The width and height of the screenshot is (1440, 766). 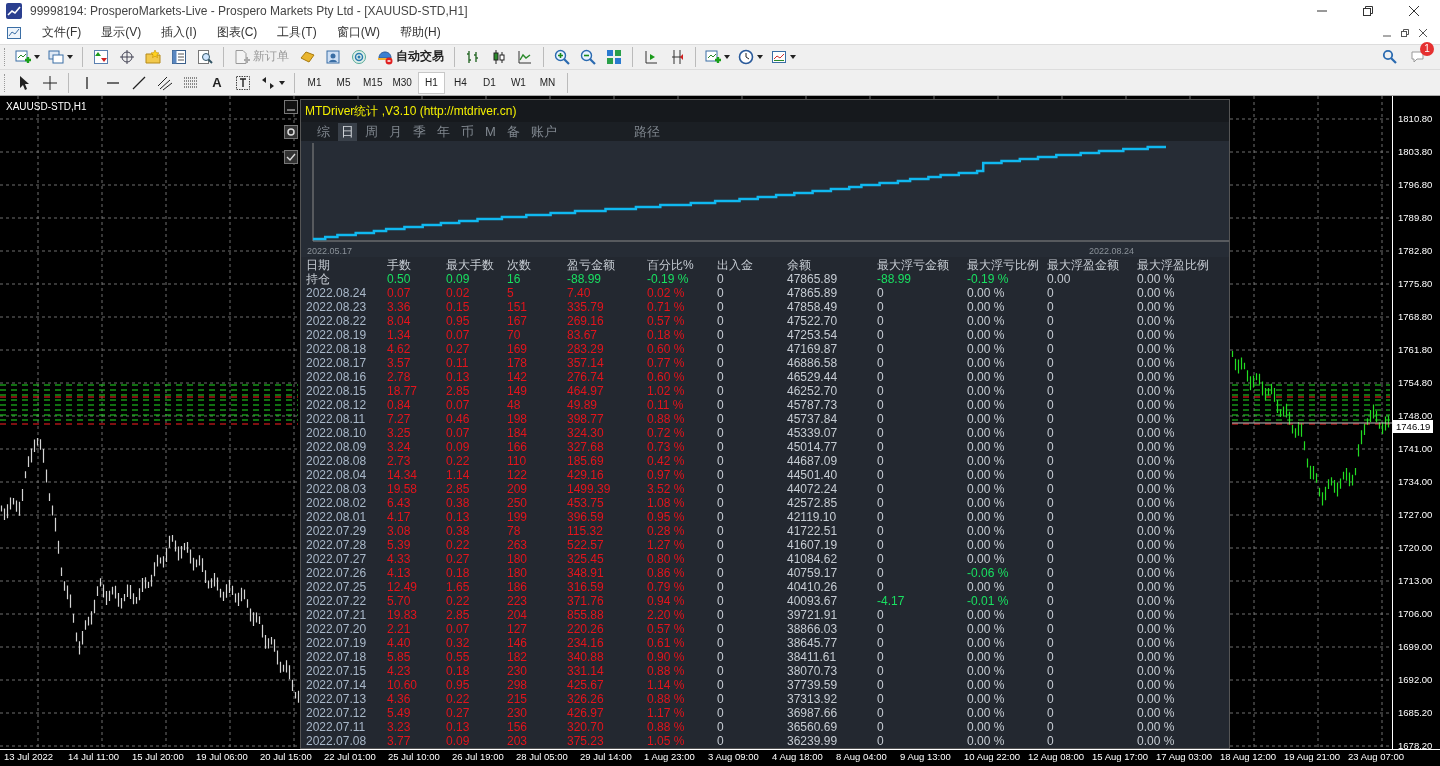 I want to click on panel-tab: 年, so click(x=443, y=131).